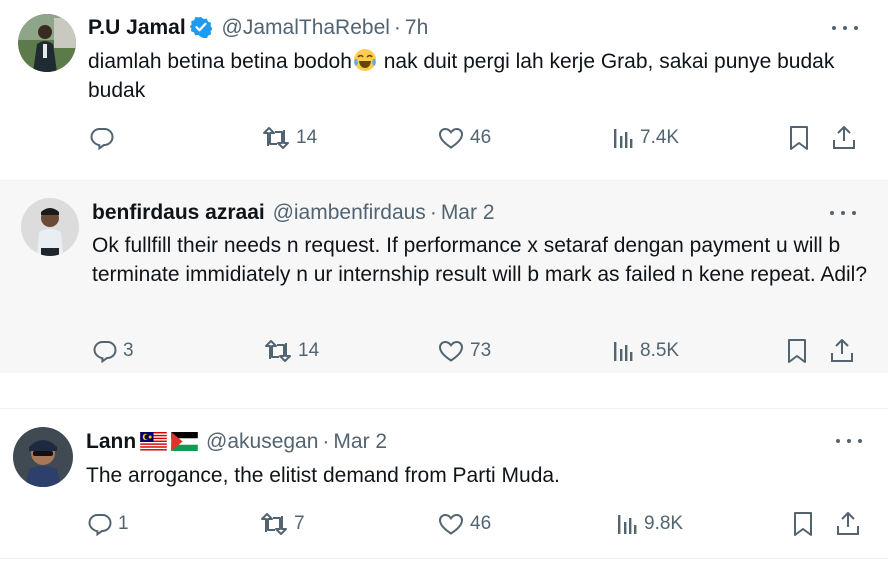 The width and height of the screenshot is (888, 571). What do you see at coordinates (660, 350) in the screenshot?
I see `view-count: 8.5K` at bounding box center [660, 350].